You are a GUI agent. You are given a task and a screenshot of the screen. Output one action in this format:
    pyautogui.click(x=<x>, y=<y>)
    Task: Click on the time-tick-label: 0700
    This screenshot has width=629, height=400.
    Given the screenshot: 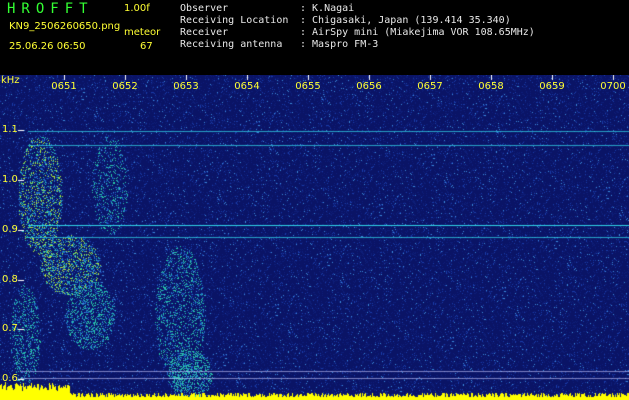 What is the action you would take?
    pyautogui.click(x=613, y=86)
    